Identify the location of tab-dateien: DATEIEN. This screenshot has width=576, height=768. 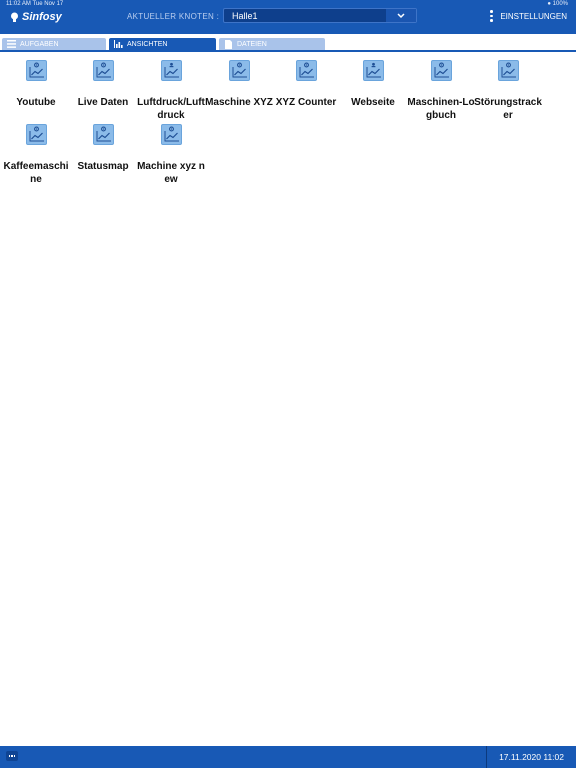
(272, 44).